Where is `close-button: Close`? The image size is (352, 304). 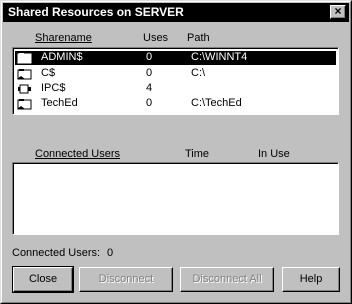
close-button: Close is located at coordinates (43, 279).